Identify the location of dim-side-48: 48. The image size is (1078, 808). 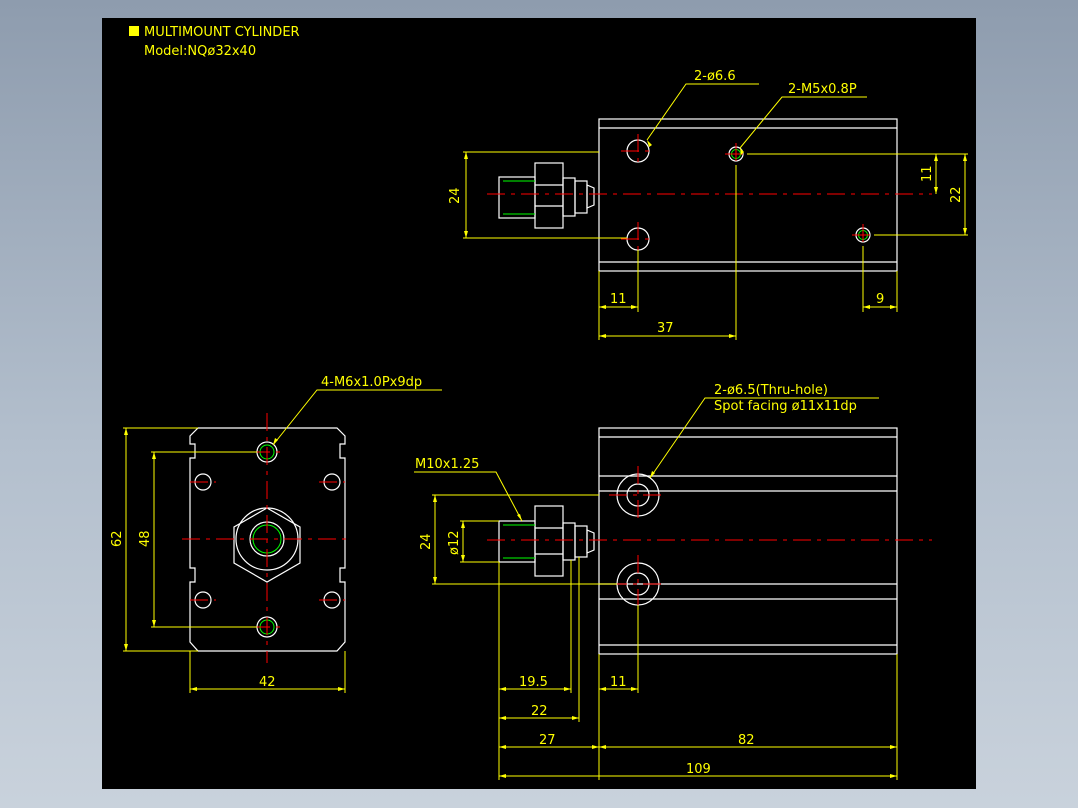
(145, 538).